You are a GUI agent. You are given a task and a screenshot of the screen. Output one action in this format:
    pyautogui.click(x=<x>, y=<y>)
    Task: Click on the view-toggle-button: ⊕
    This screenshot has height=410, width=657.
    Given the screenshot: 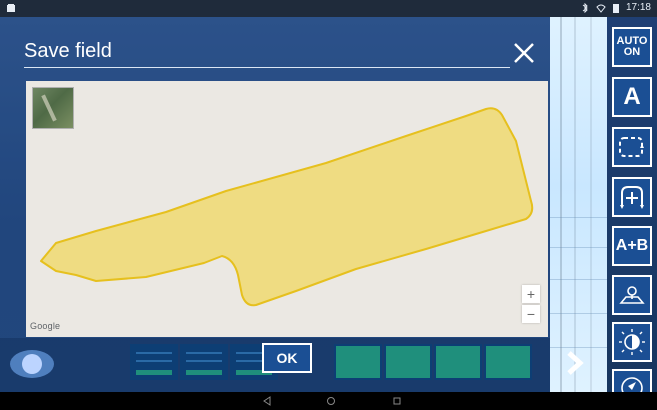 What is the action you would take?
    pyautogui.click(x=32, y=364)
    